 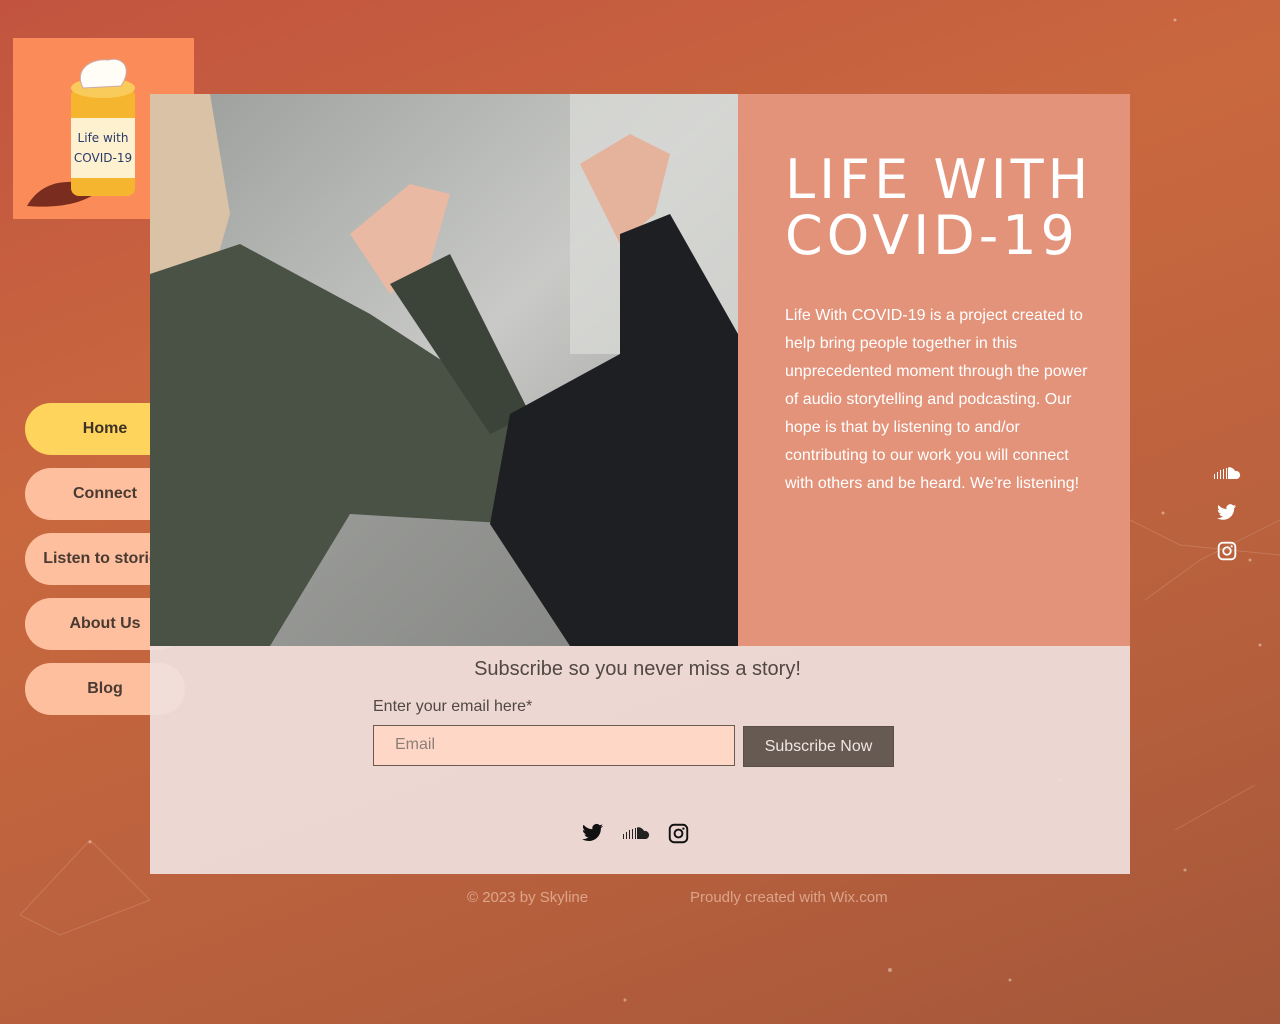 I want to click on hero-title: LIFE WITH COVID-19, so click(x=939, y=207).